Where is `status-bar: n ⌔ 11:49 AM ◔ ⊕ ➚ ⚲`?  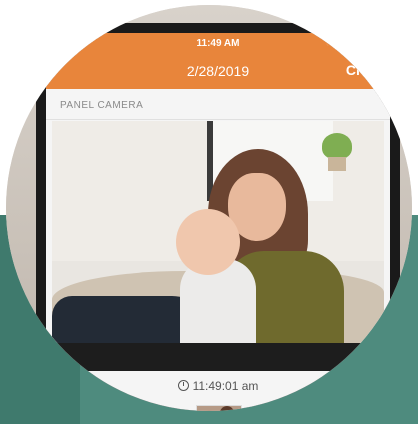 status-bar: n ⌔ 11:49 AM ◔ ⊕ ➚ ⚲ is located at coordinates (218, 43).